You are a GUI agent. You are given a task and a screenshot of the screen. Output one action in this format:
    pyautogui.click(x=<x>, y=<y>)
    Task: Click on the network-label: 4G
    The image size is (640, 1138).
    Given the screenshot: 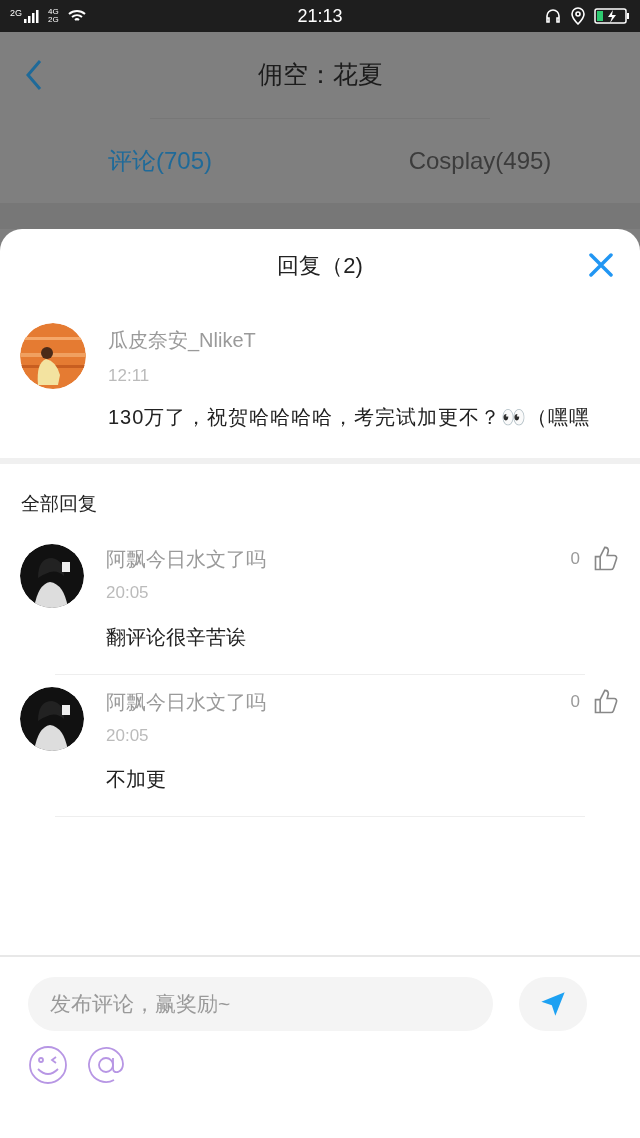 What is the action you would take?
    pyautogui.click(x=53, y=12)
    